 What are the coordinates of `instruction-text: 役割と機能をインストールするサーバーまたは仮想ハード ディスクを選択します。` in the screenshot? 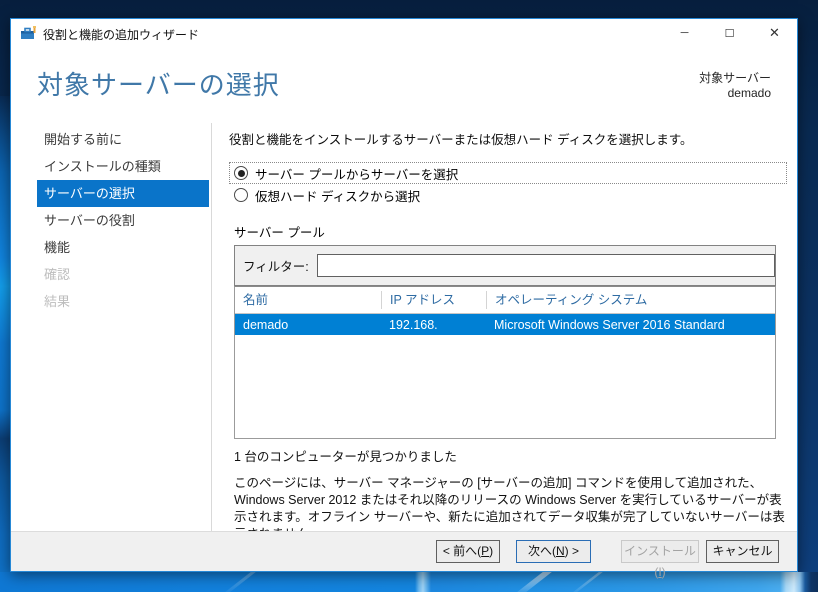 It's located at (461, 140).